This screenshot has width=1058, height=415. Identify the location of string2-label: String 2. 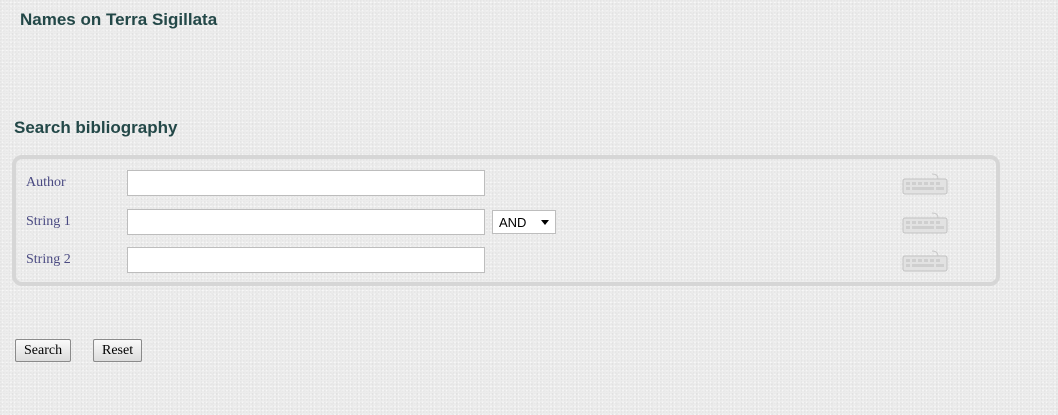
(48, 259).